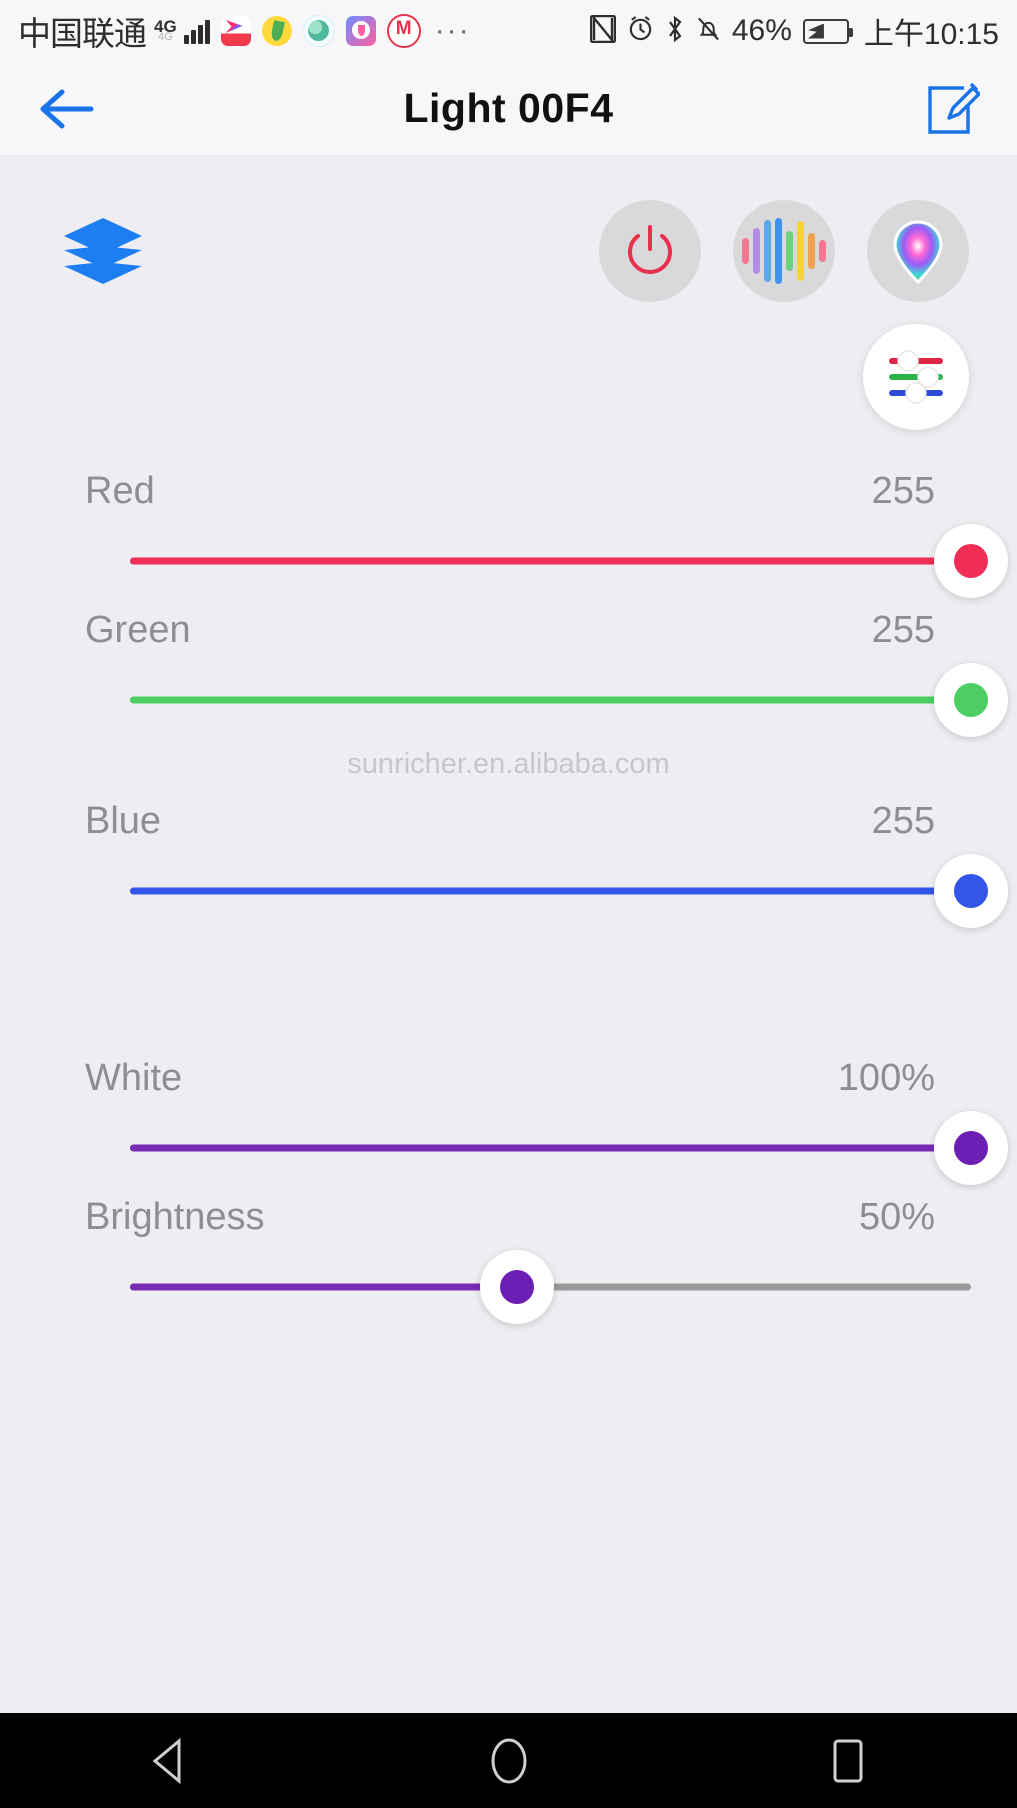 Image resolution: width=1017 pixels, height=1808 pixels. I want to click on battery-percent-label: 46%, so click(761, 30).